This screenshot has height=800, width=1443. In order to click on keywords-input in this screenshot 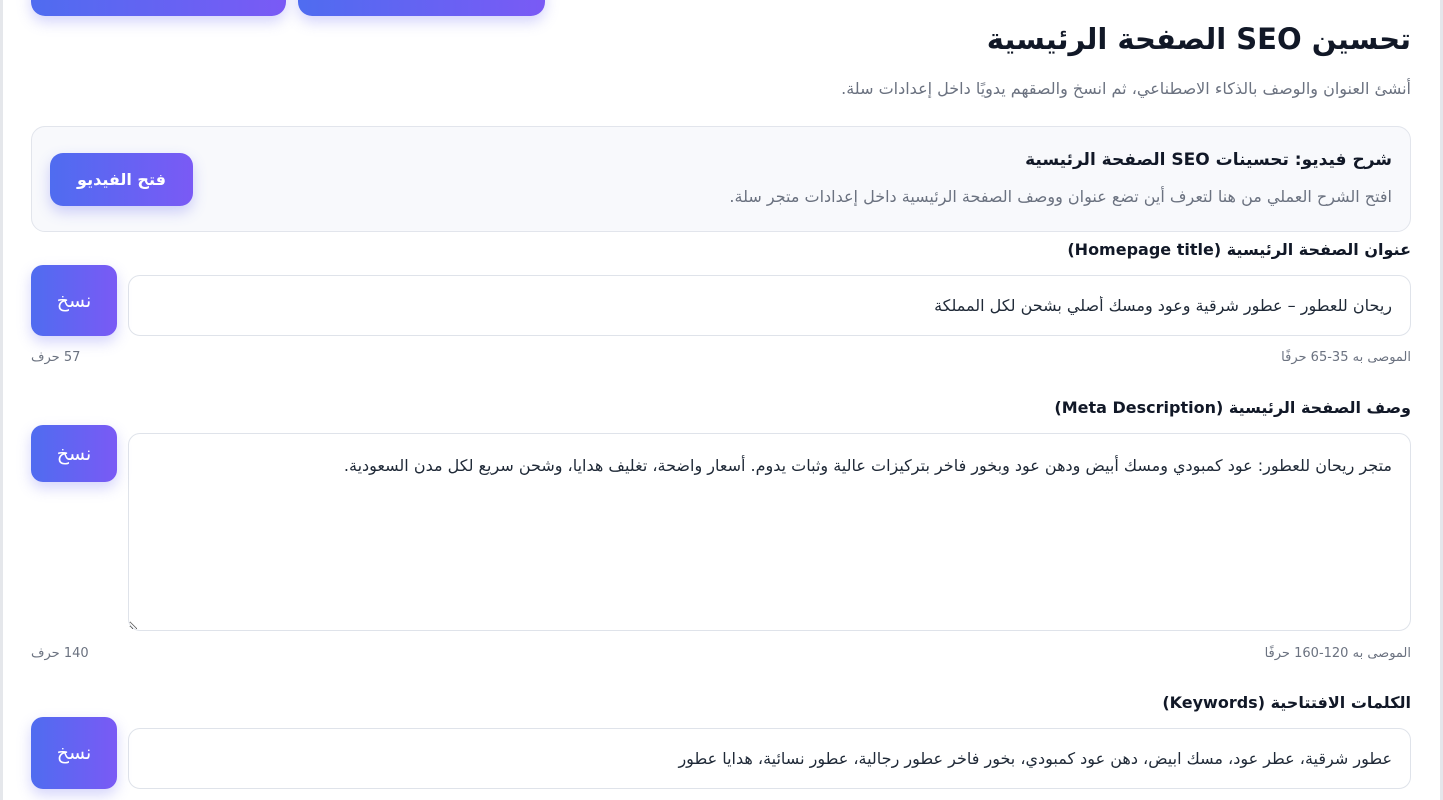, I will do `click(769, 758)`.